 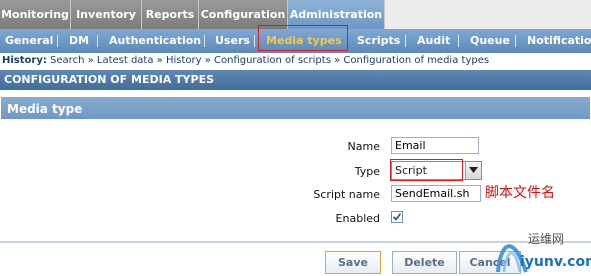 I want to click on history-label: History:, so click(x=24, y=60).